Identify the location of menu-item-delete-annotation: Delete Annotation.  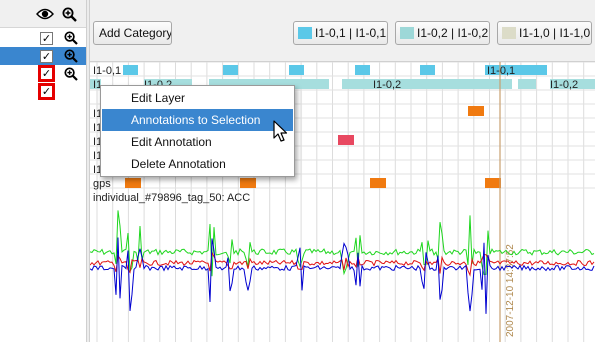
(197, 164).